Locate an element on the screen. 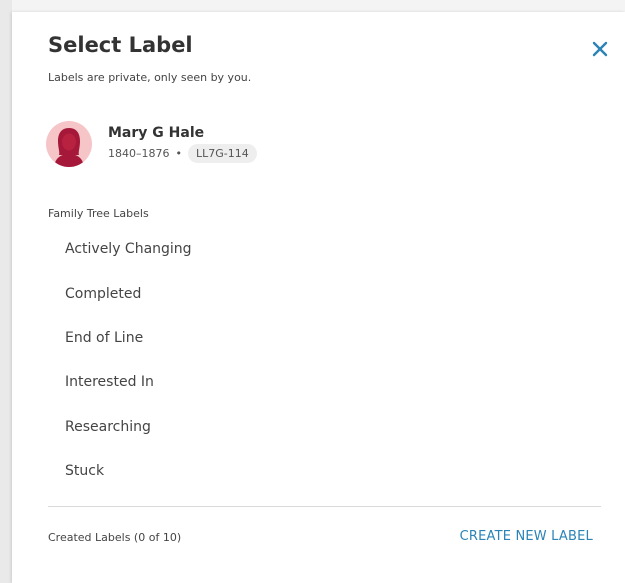 This screenshot has height=583, width=625. family-tree-labels-heading: Family Tree Labels is located at coordinates (98, 213).